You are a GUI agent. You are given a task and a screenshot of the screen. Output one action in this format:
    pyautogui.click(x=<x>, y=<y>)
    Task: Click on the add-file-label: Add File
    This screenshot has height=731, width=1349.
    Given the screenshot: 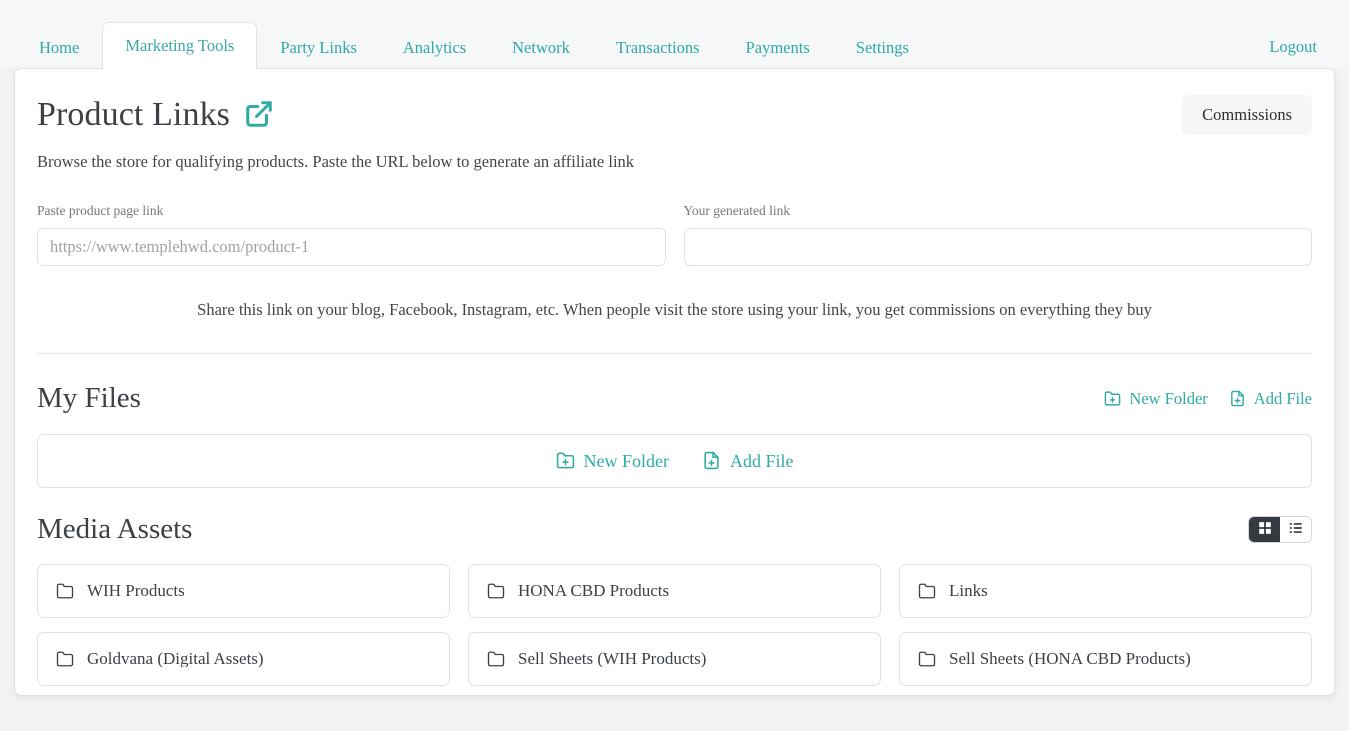 What is the action you would take?
    pyautogui.click(x=1282, y=398)
    